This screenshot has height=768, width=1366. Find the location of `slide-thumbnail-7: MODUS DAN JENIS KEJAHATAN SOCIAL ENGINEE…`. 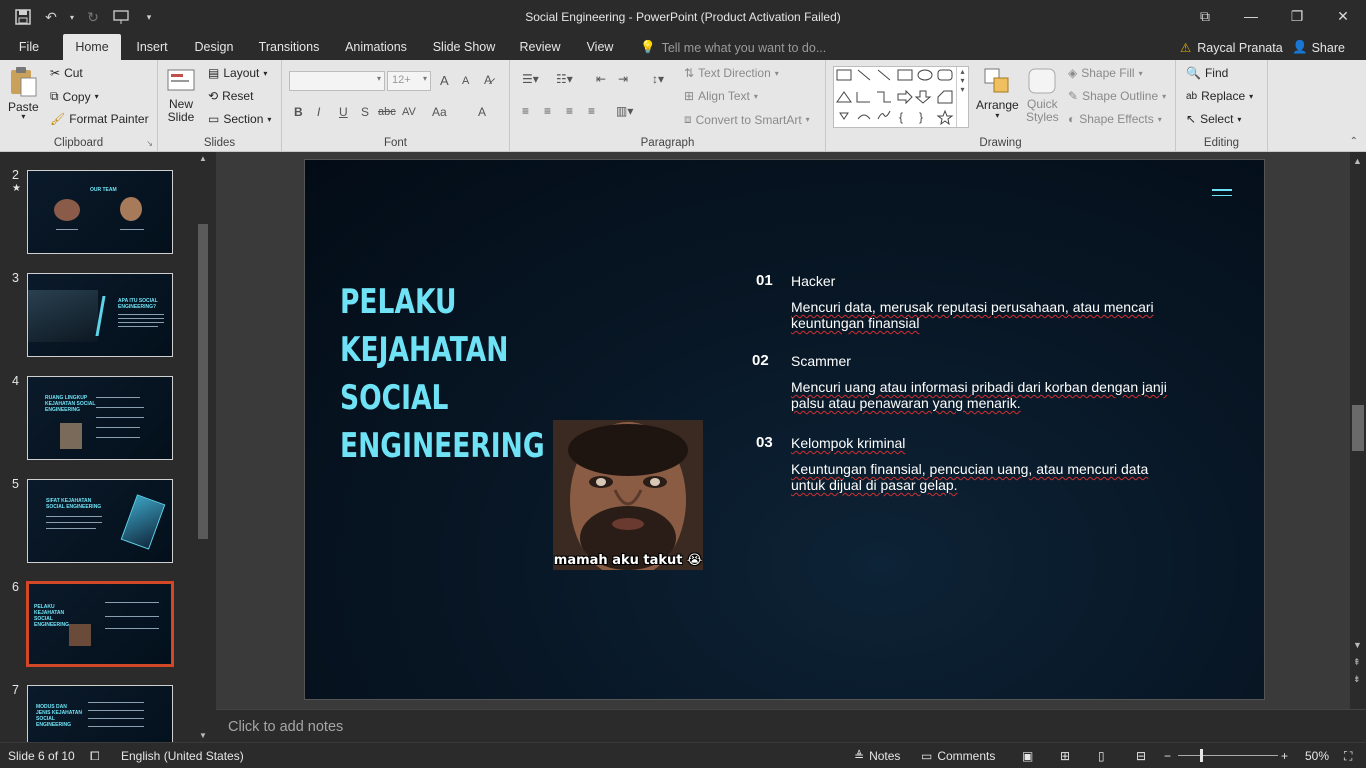

slide-thumbnail-7: MODUS DAN JENIS KEJAHATAN SOCIAL ENGINEE… is located at coordinates (100, 713).